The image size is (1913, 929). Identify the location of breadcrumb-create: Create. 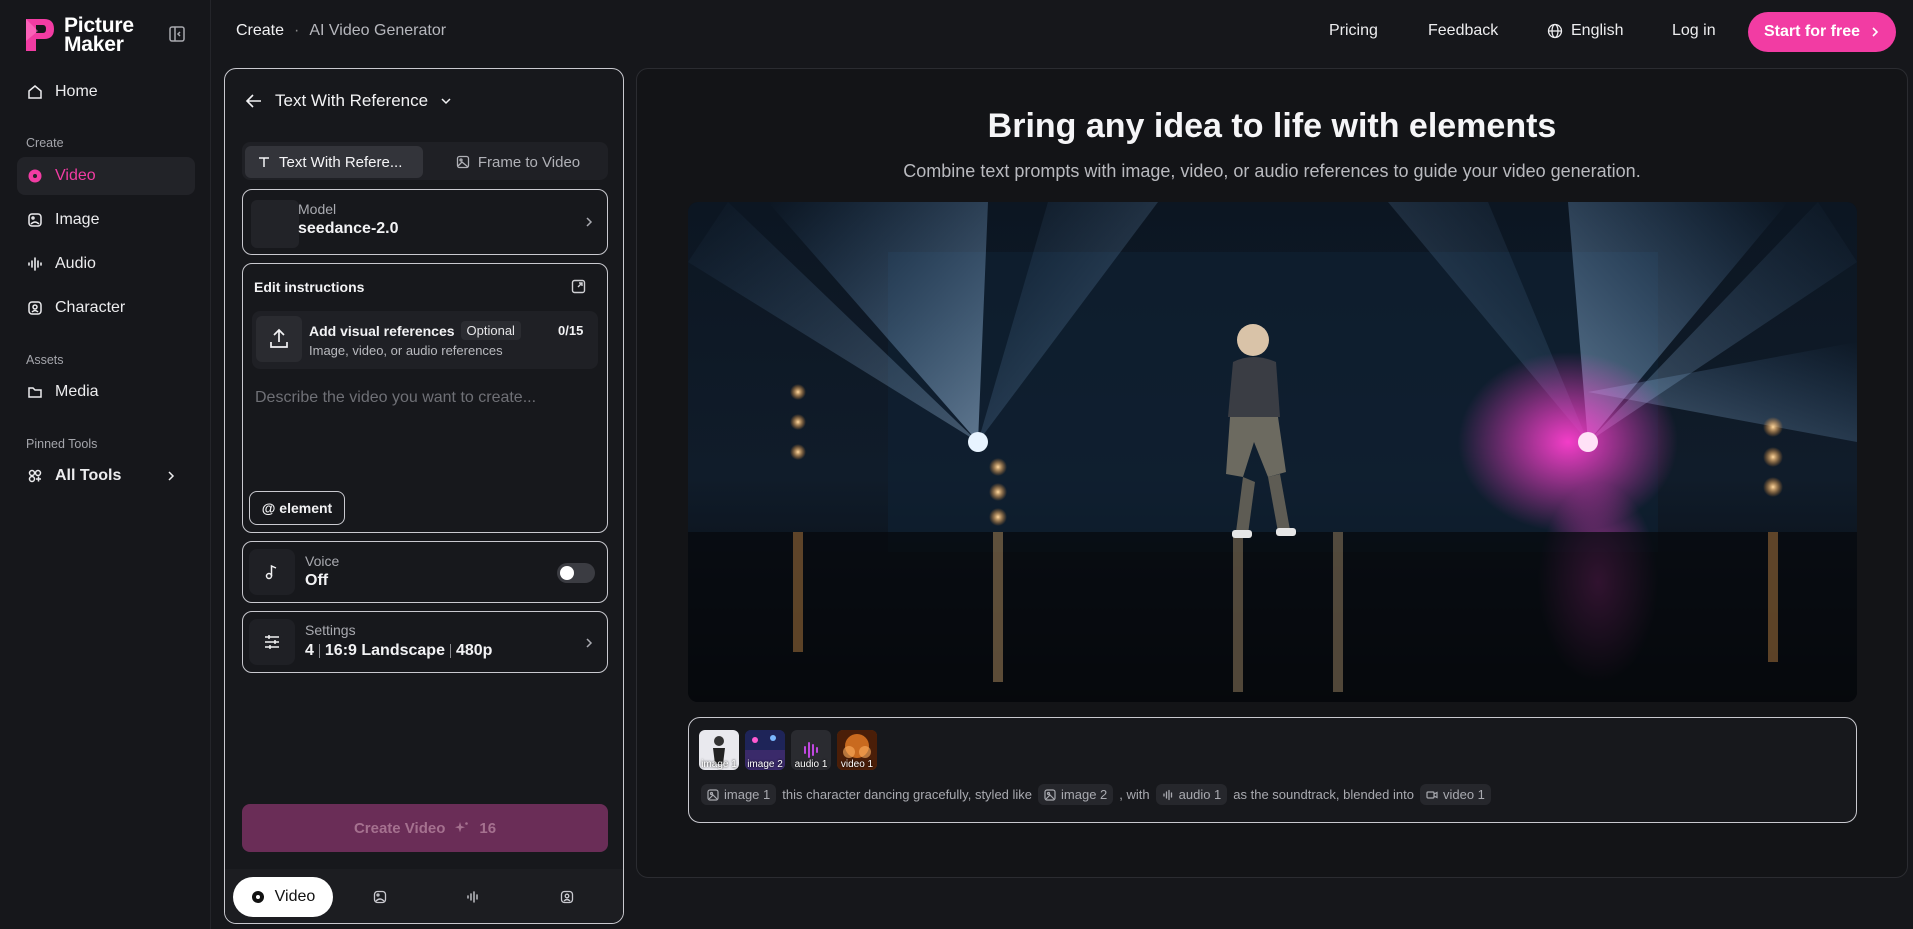
(260, 31).